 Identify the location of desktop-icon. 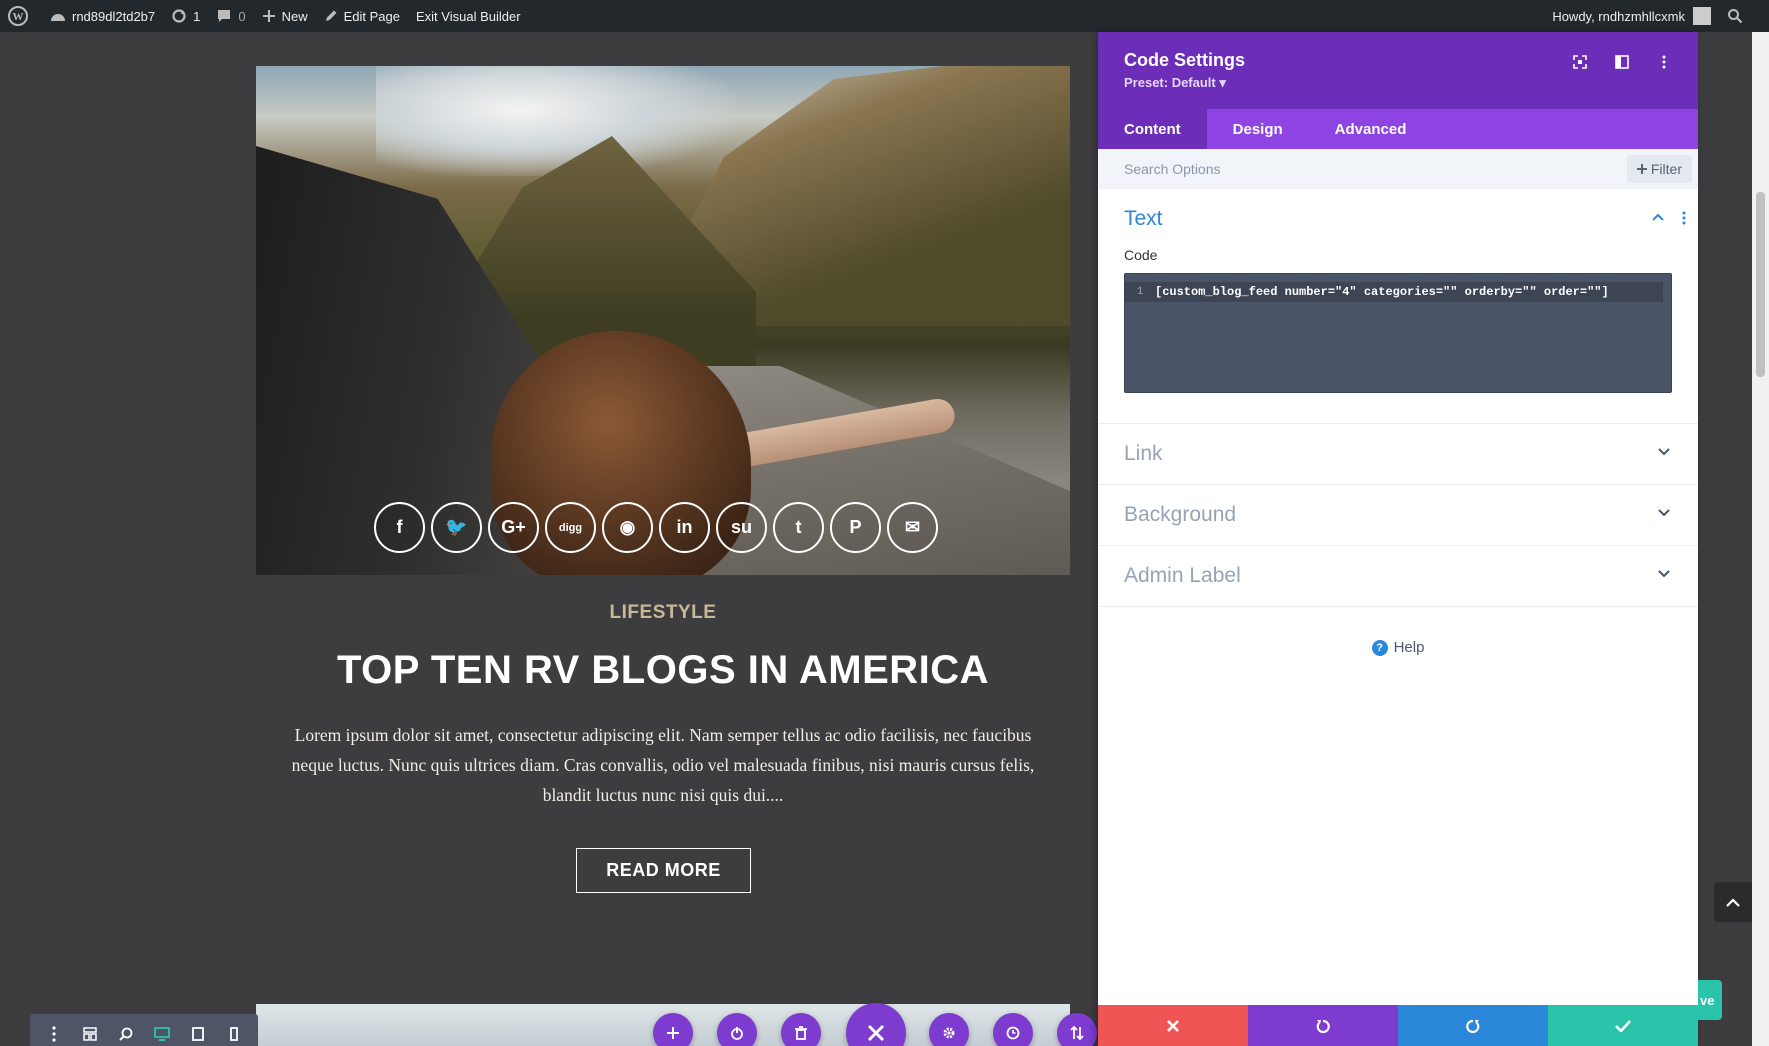
(162, 1034).